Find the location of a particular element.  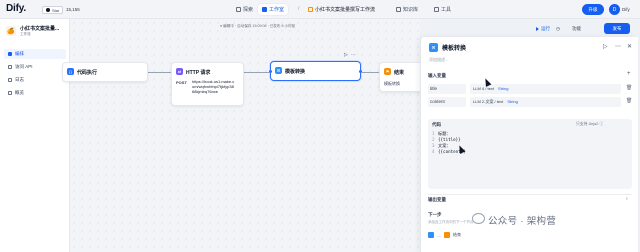

nav-current-app-label: 小红书文案批量撰写工作流 is located at coordinates (345, 10).